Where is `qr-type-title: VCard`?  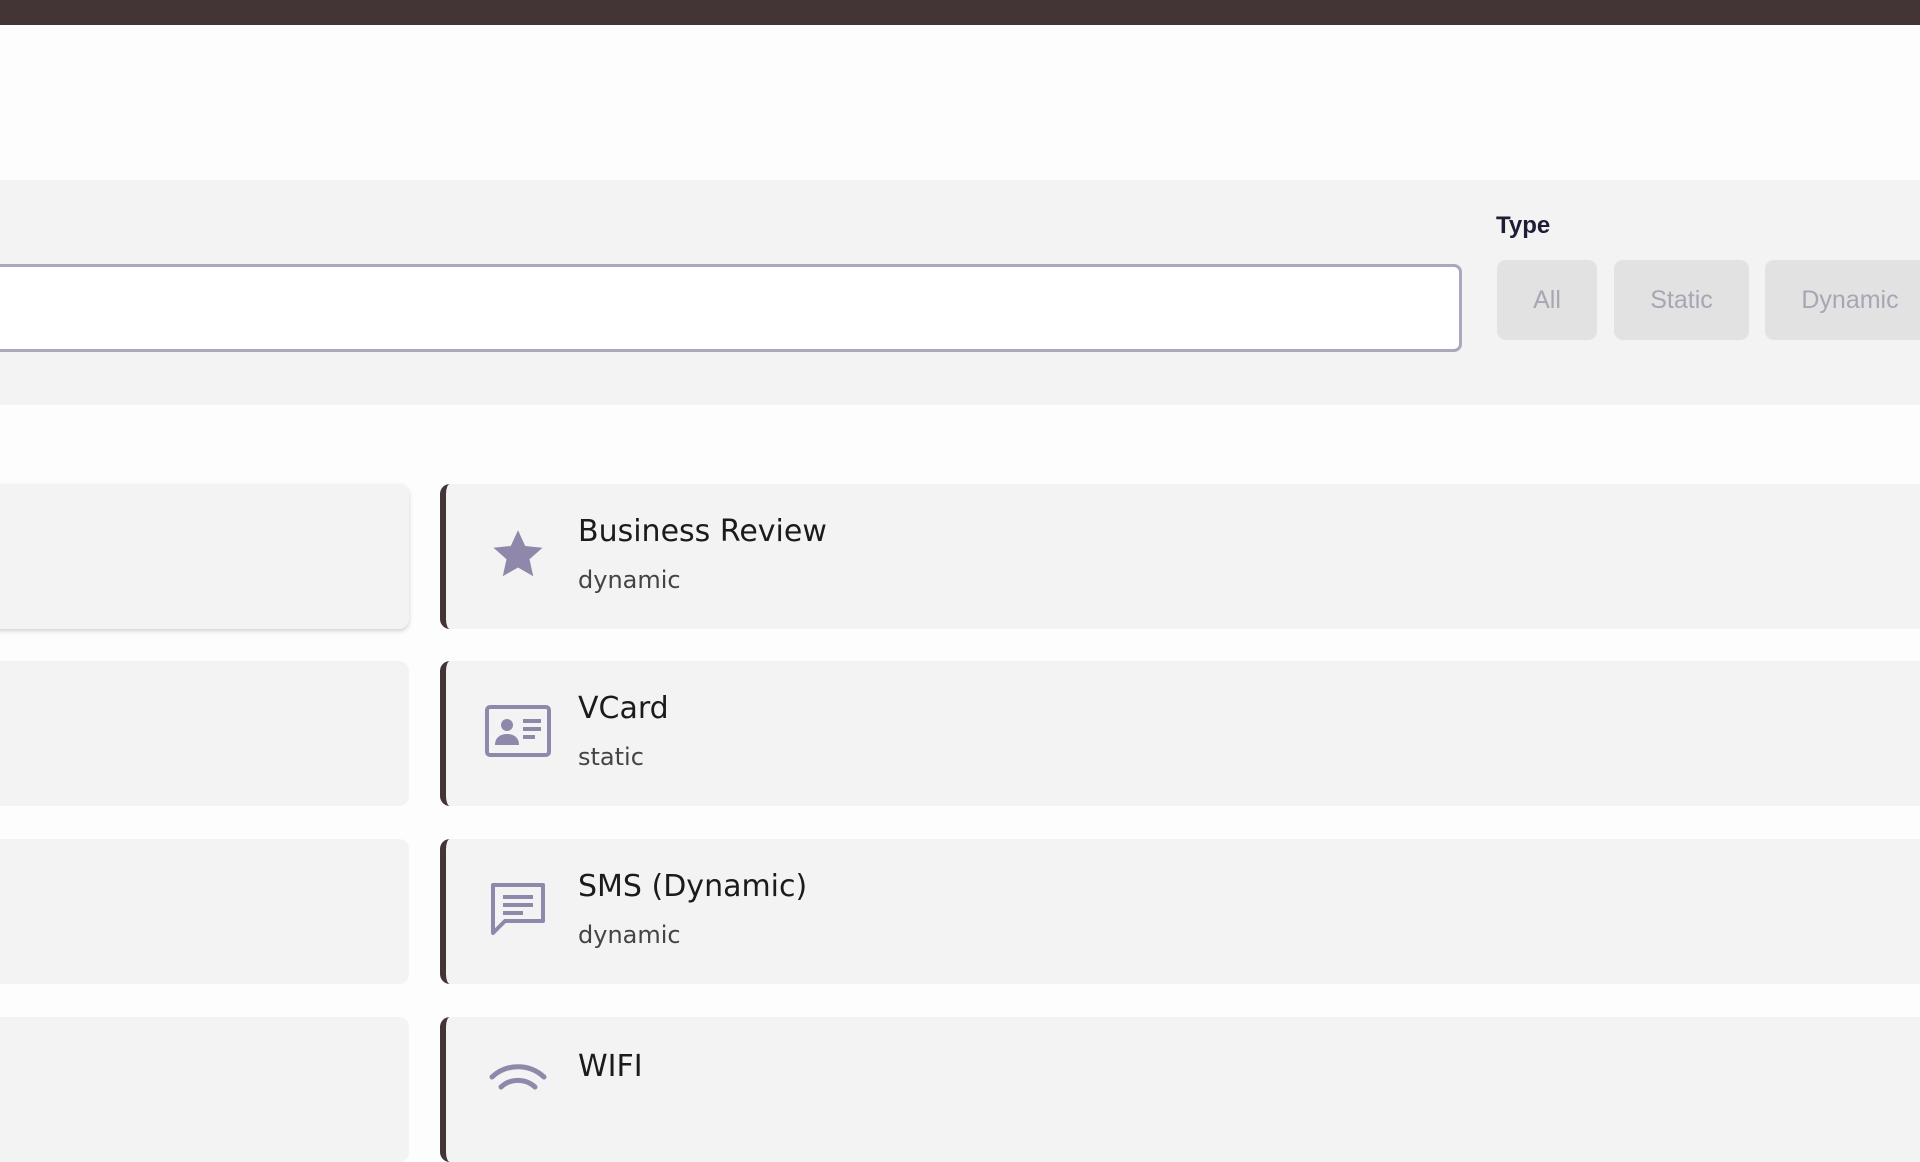 qr-type-title: VCard is located at coordinates (623, 708).